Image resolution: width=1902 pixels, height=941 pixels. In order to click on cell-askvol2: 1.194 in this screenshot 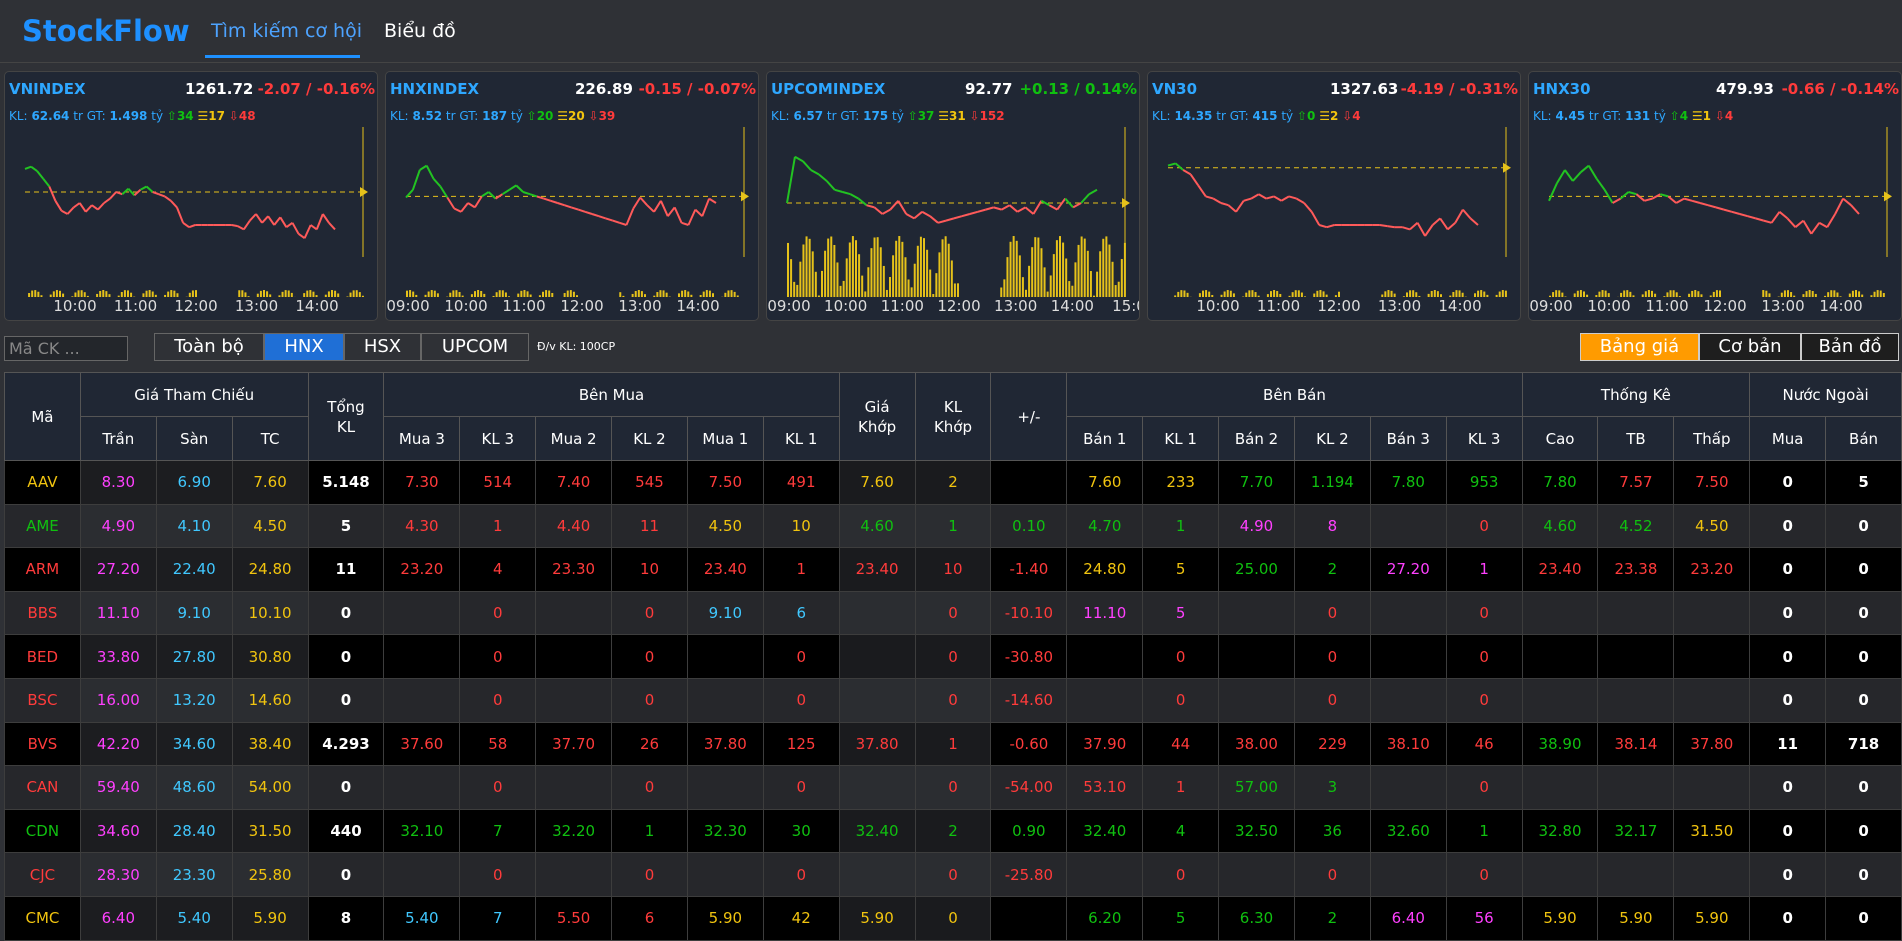, I will do `click(1332, 482)`.